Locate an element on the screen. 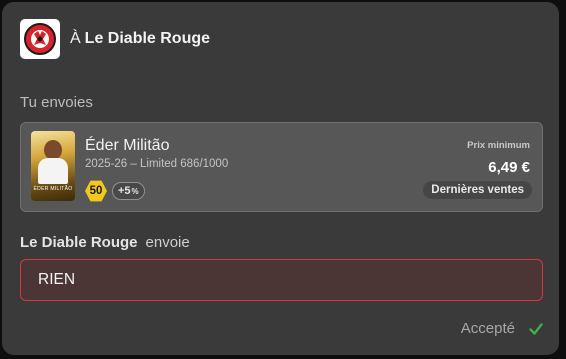 This screenshot has height=359, width=566. min-price-value: 6,49 € is located at coordinates (509, 167).